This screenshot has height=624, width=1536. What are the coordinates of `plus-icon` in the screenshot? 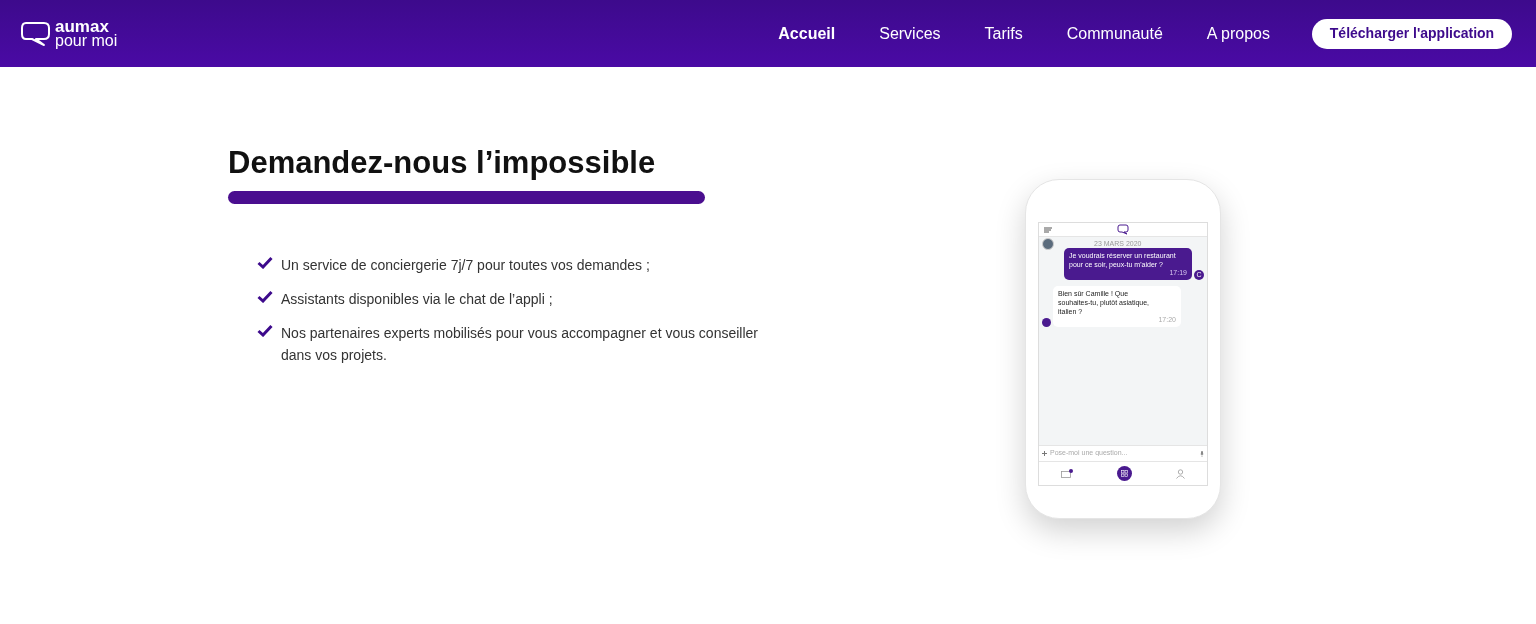 It's located at (1044, 453).